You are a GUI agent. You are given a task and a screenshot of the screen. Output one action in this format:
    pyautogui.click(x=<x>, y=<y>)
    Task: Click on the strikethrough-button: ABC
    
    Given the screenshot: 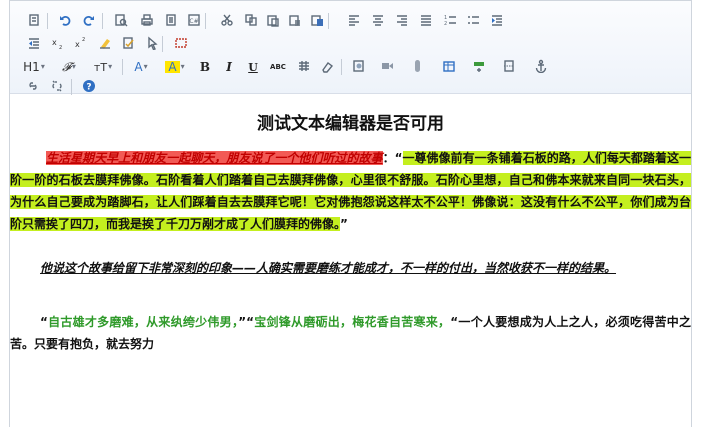 What is the action you would take?
    pyautogui.click(x=278, y=67)
    